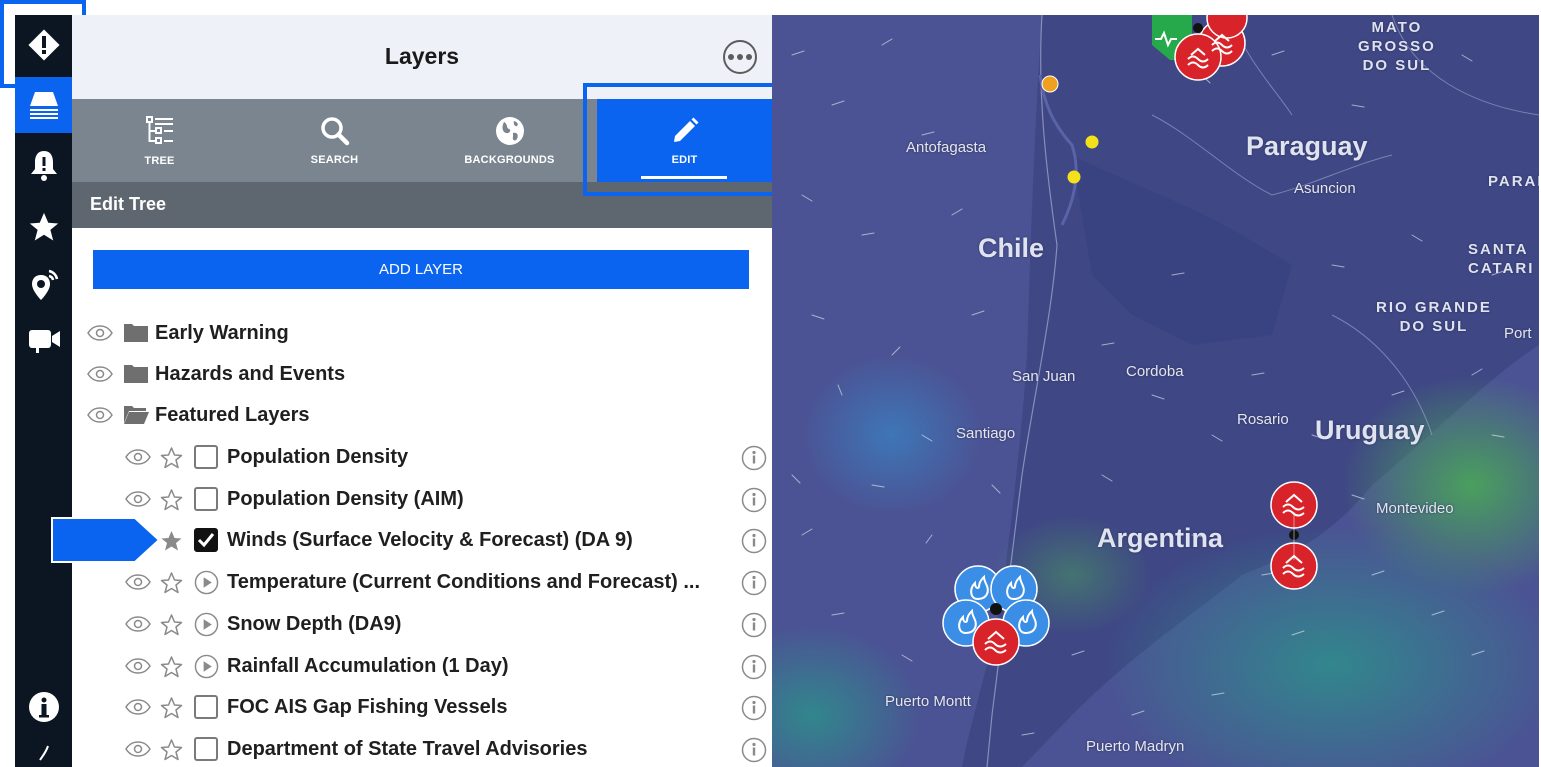  I want to click on layer-row: Population Density, so click(422, 458).